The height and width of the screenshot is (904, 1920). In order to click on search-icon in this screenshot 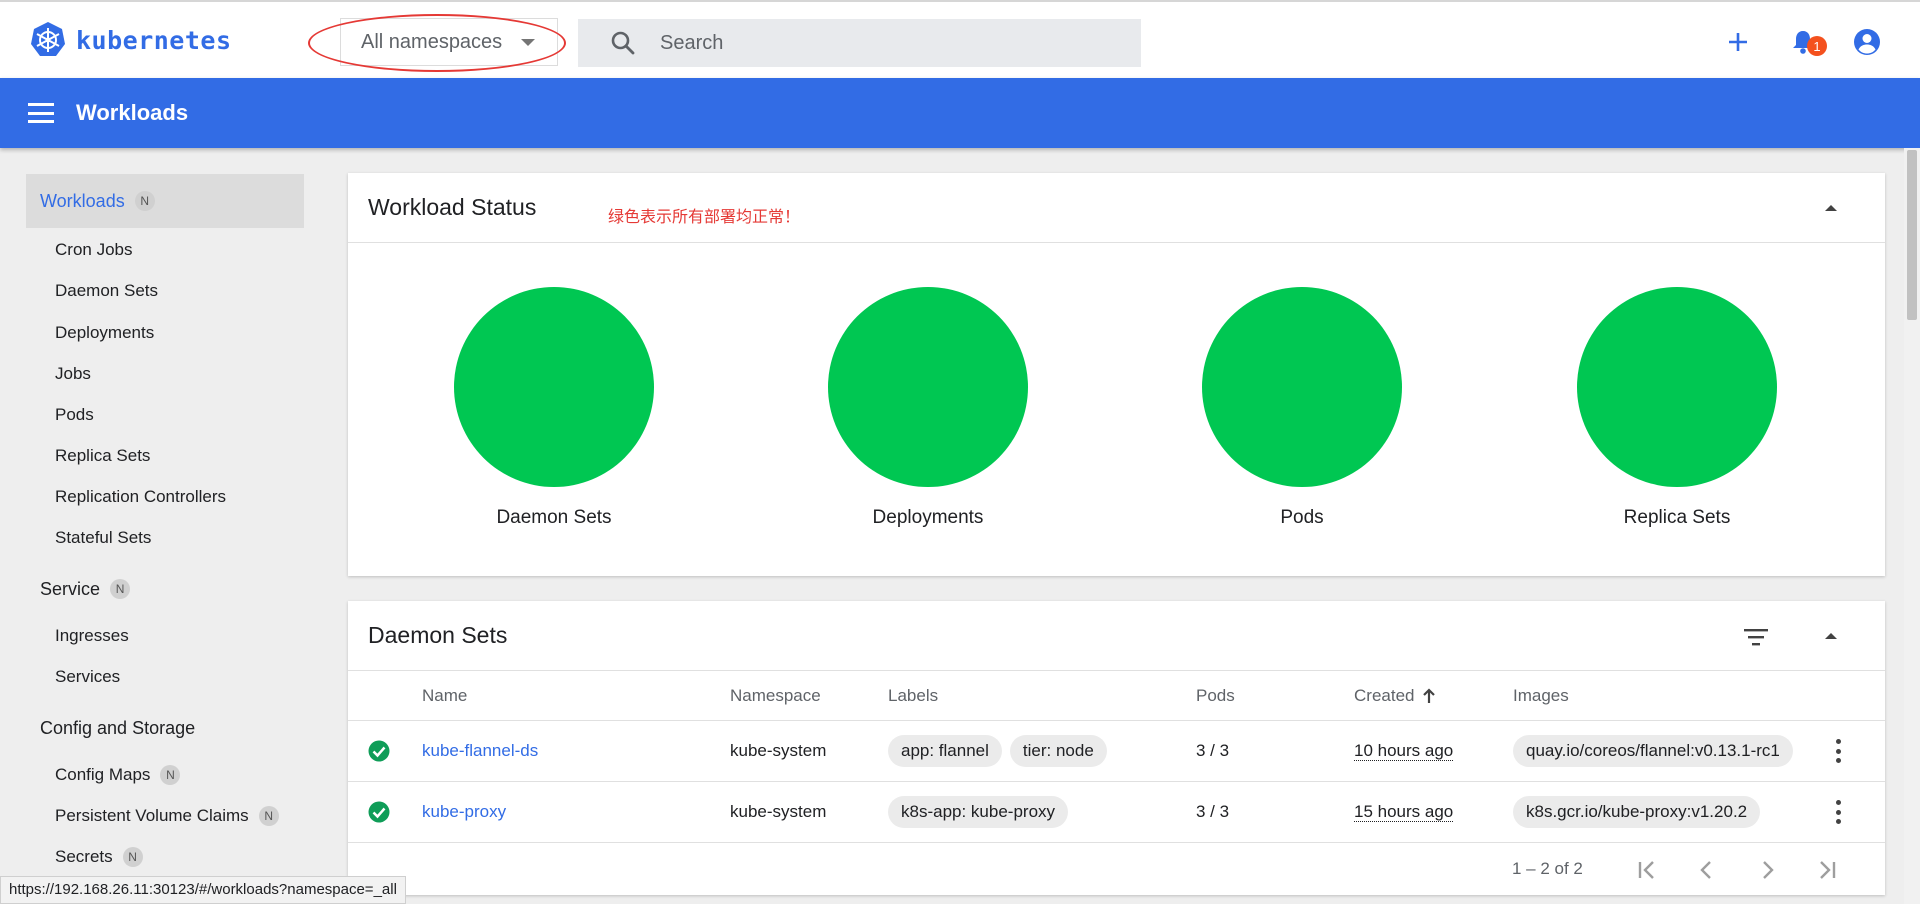, I will do `click(623, 43)`.